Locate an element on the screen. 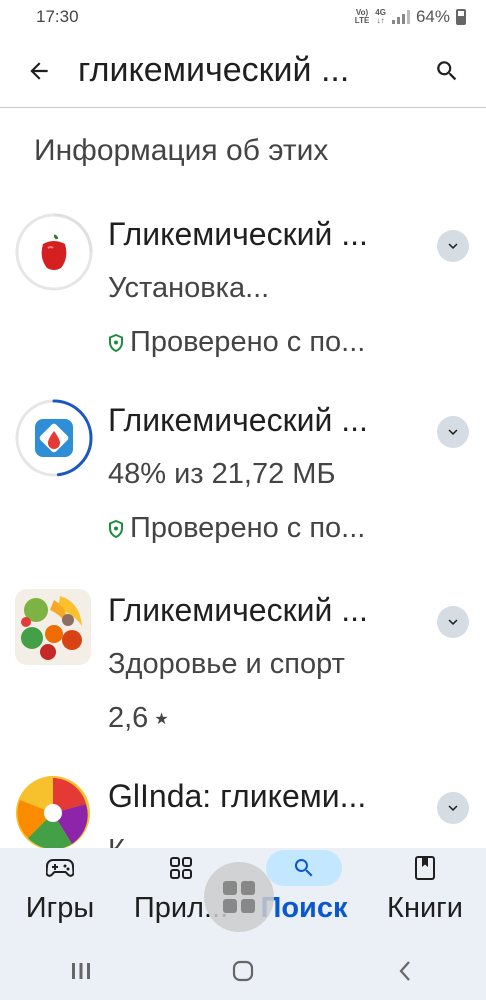 This screenshot has width=486, height=1000. nav-games: Игры is located at coordinates (60, 895).